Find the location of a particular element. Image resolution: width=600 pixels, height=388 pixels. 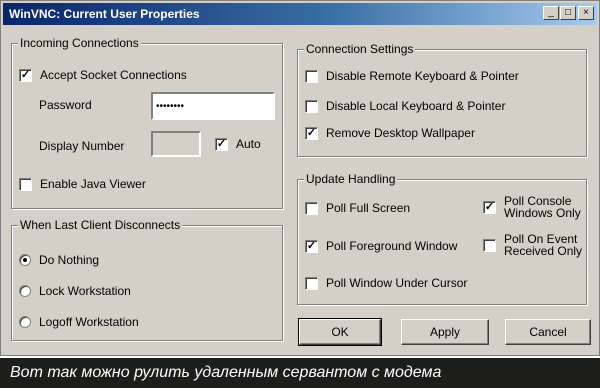

accept-socket-check-icon: ✓ is located at coordinates (25, 75).